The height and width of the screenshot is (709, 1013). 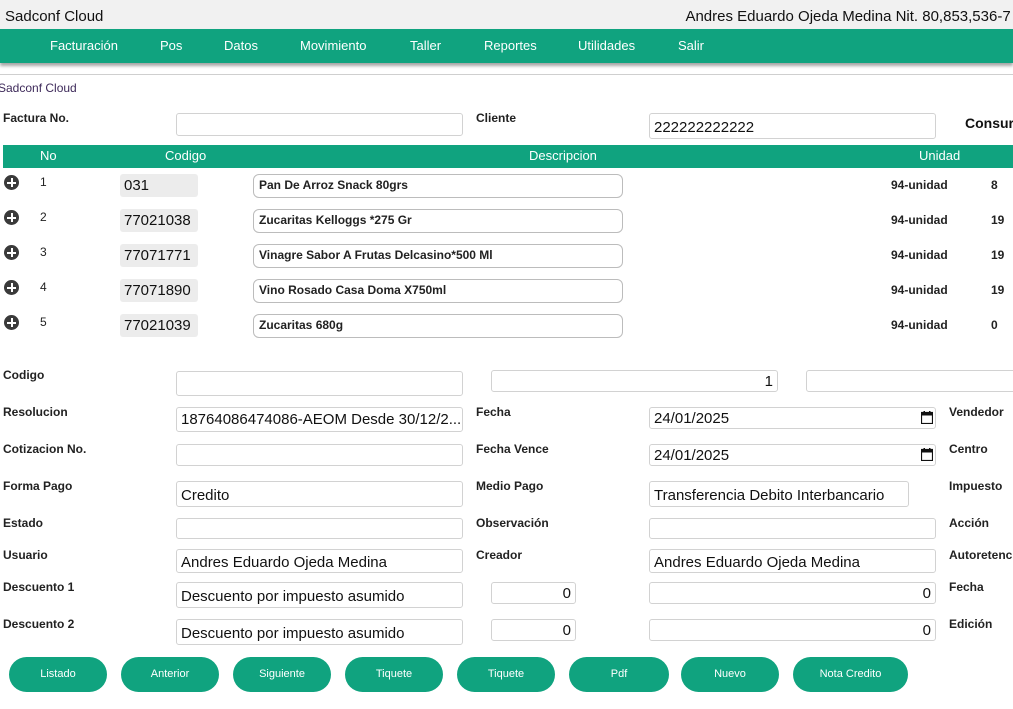 I want to click on fecha2-label: Fecha, so click(x=966, y=587).